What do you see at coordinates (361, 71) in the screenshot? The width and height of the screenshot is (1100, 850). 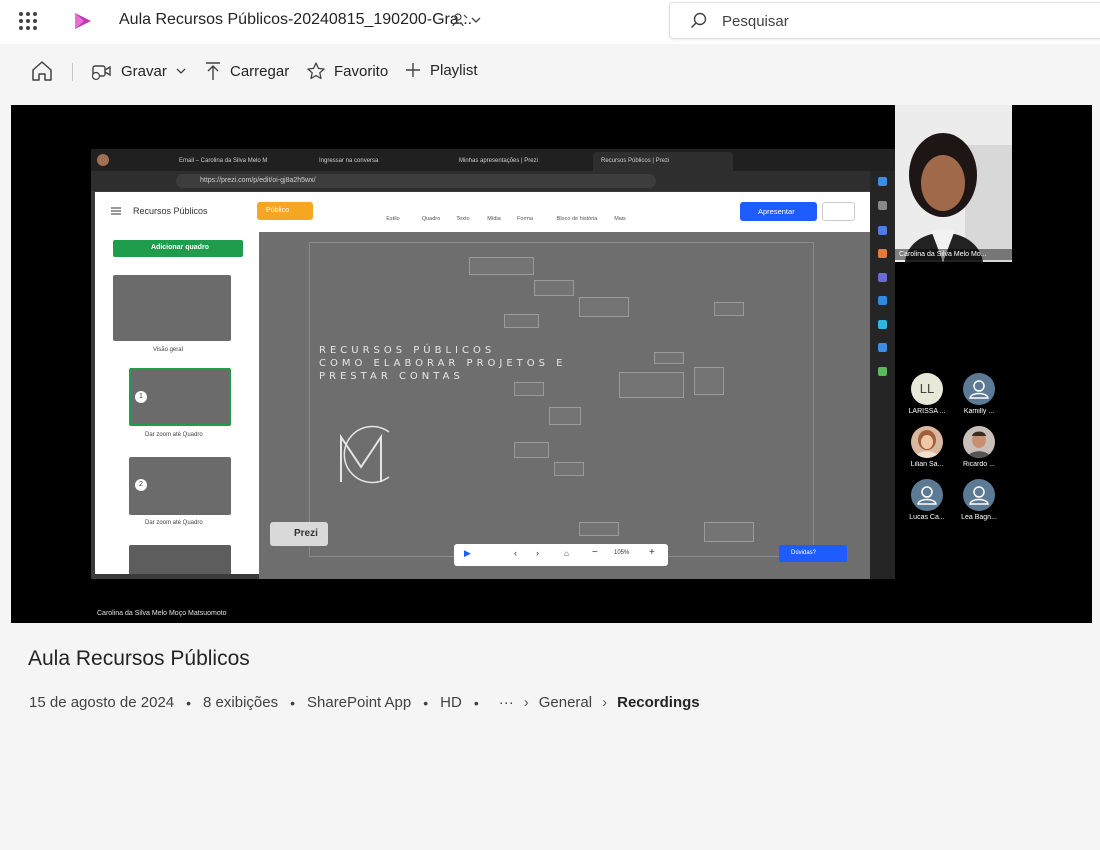 I see `favorite-label: Favorito` at bounding box center [361, 71].